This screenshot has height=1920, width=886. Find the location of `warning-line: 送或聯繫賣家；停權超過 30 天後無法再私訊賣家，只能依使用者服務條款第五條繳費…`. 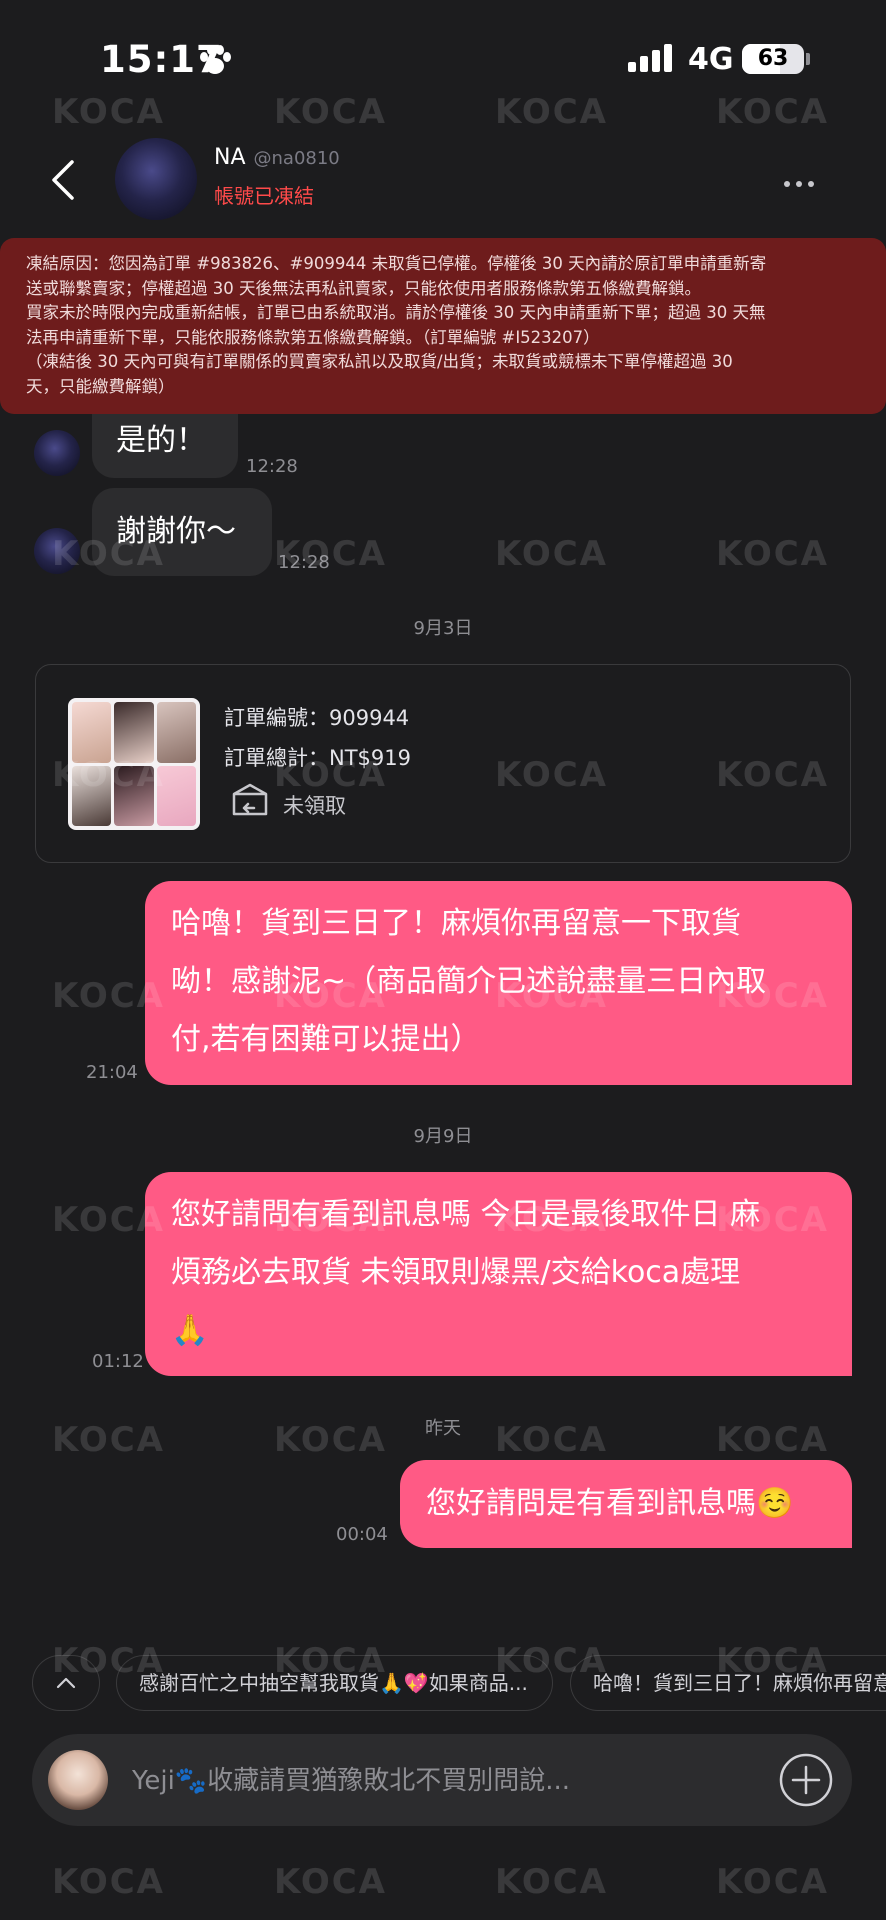

warning-line: 送或聯繫賣家；停權超過 30 天後無法再私訊賣家，只能依使用者服務條款第五條繳費… is located at coordinates (363, 288).